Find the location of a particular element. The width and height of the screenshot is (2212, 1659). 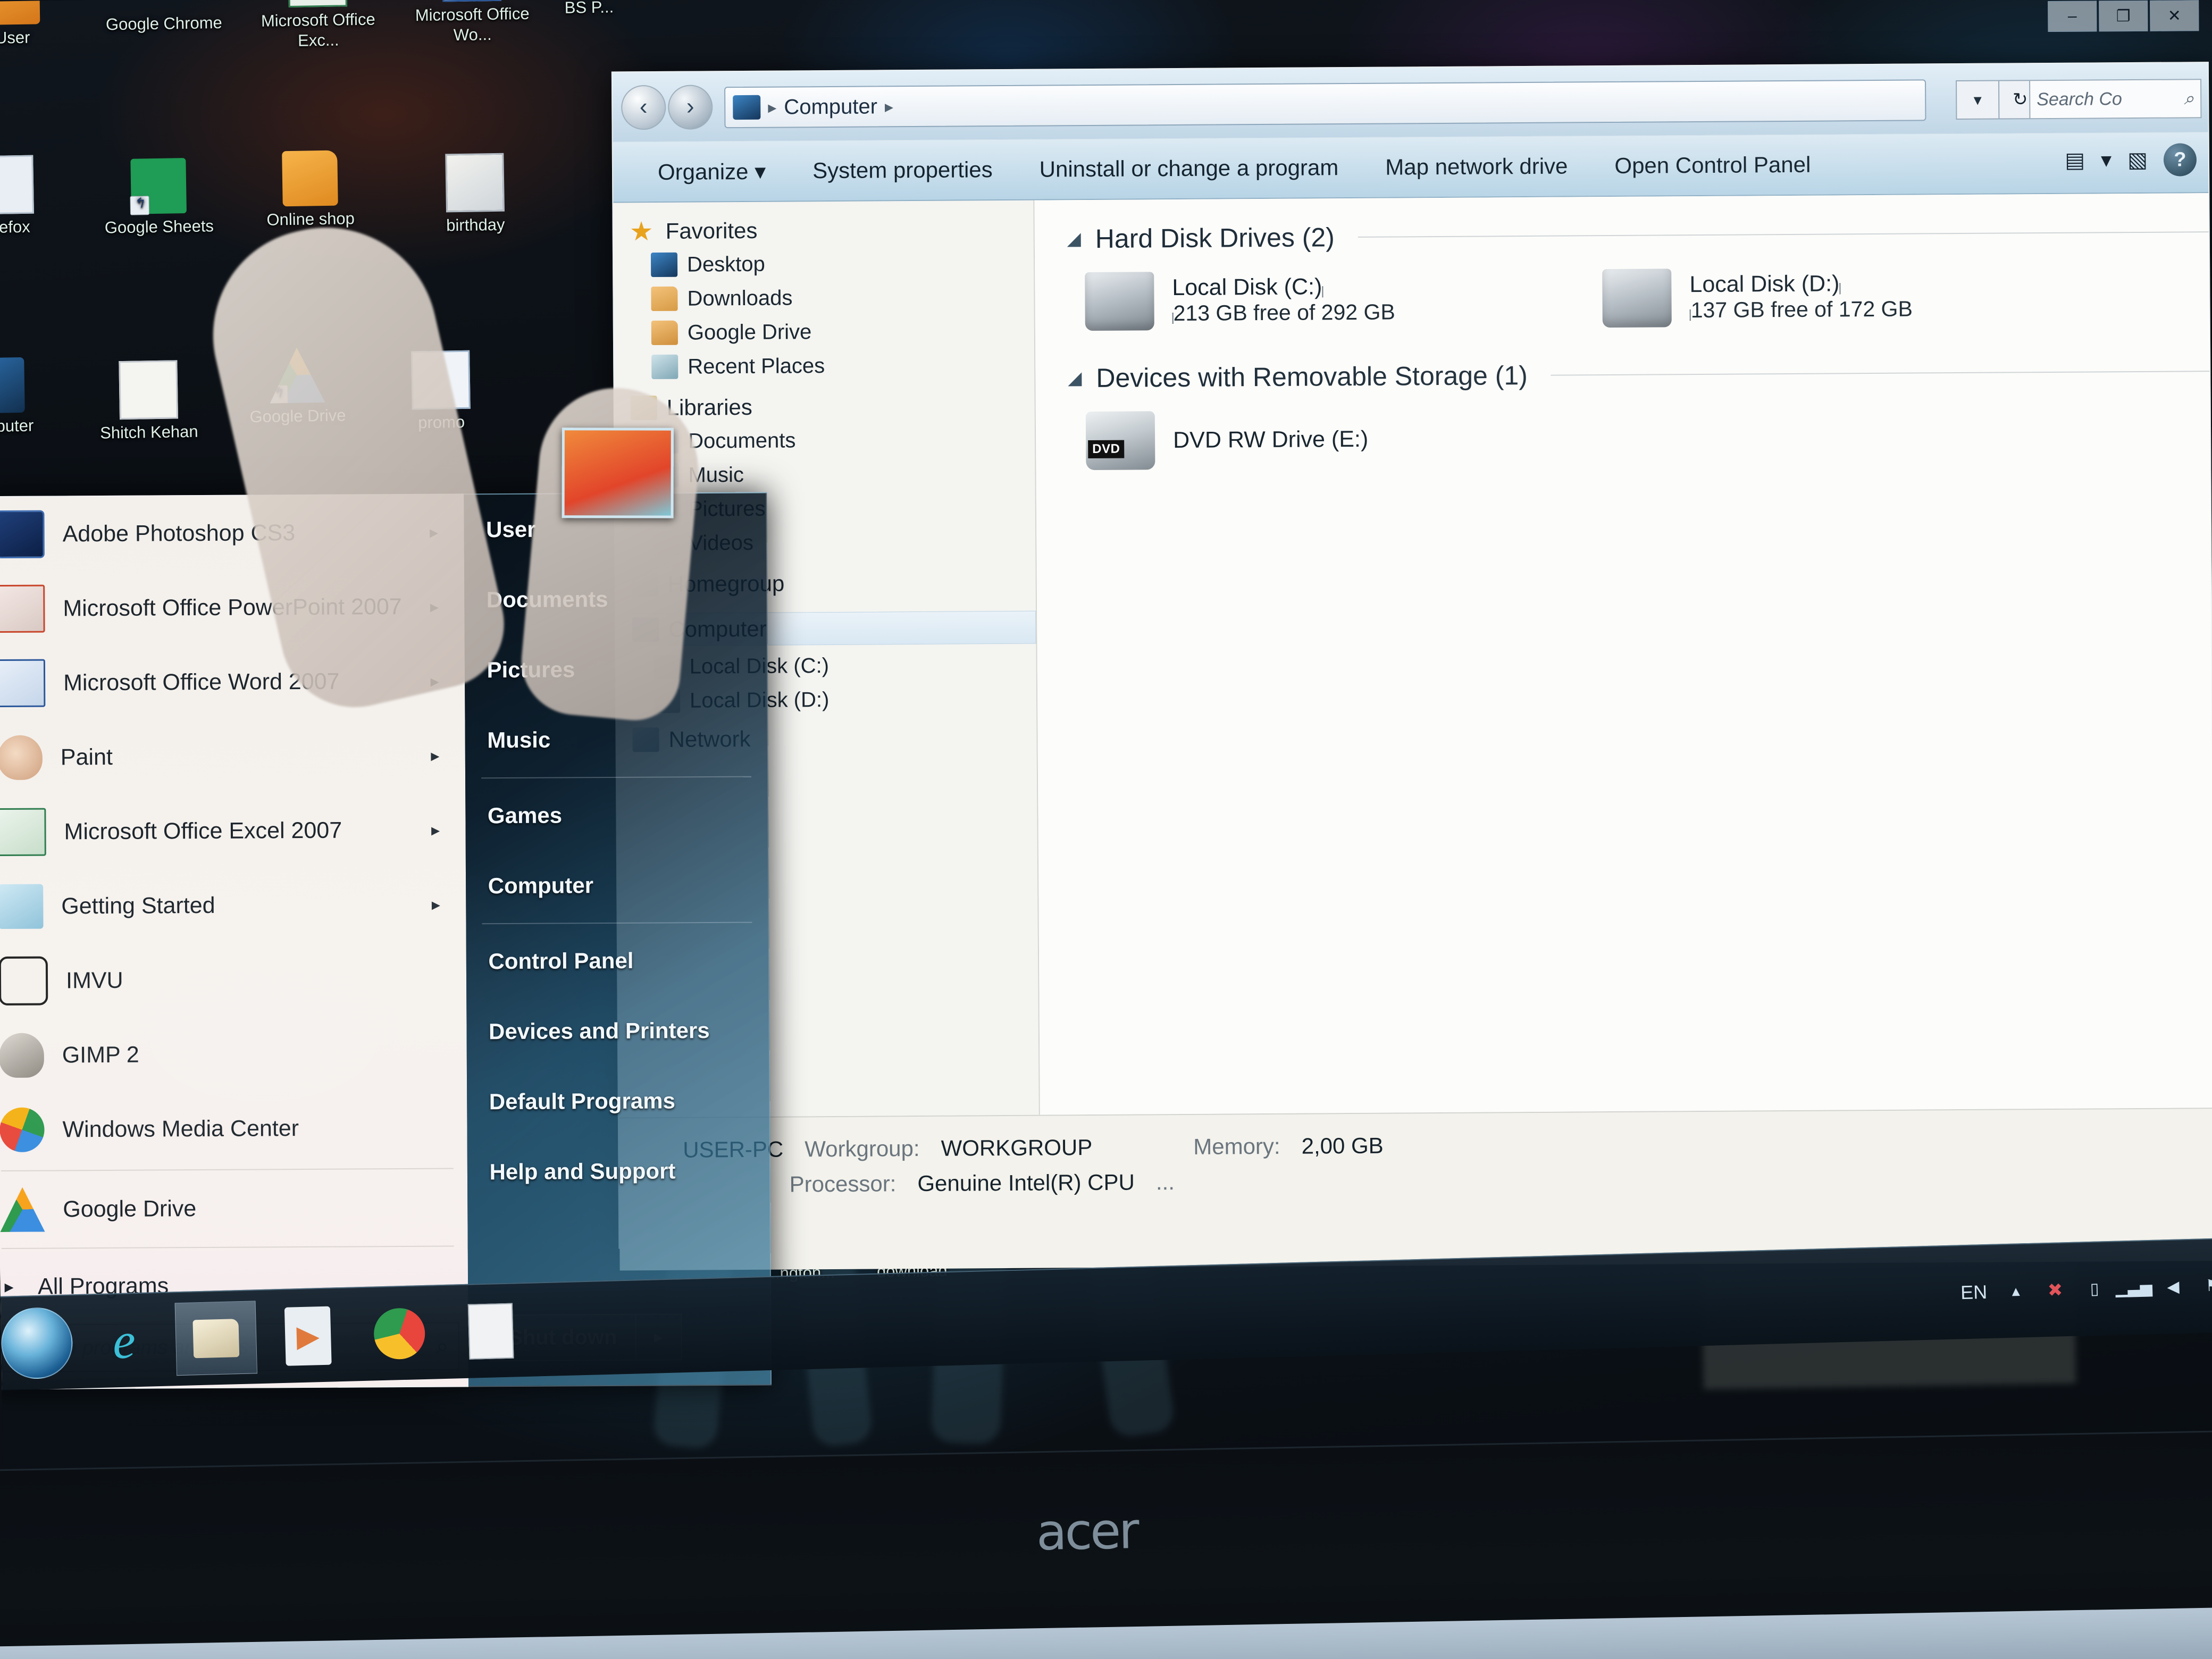

organize-button: Organize ▾ is located at coordinates (711, 171).